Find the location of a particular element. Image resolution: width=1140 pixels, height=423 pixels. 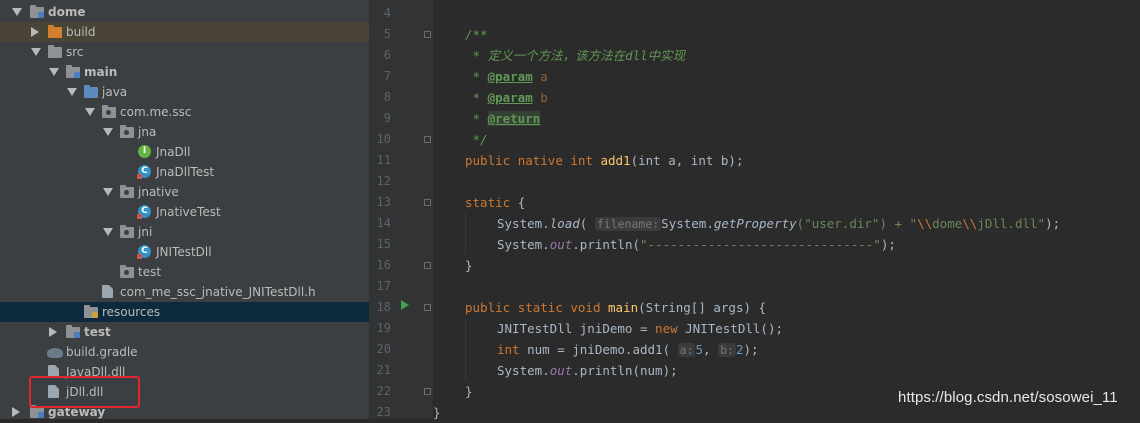

brace: { is located at coordinates (521, 202).